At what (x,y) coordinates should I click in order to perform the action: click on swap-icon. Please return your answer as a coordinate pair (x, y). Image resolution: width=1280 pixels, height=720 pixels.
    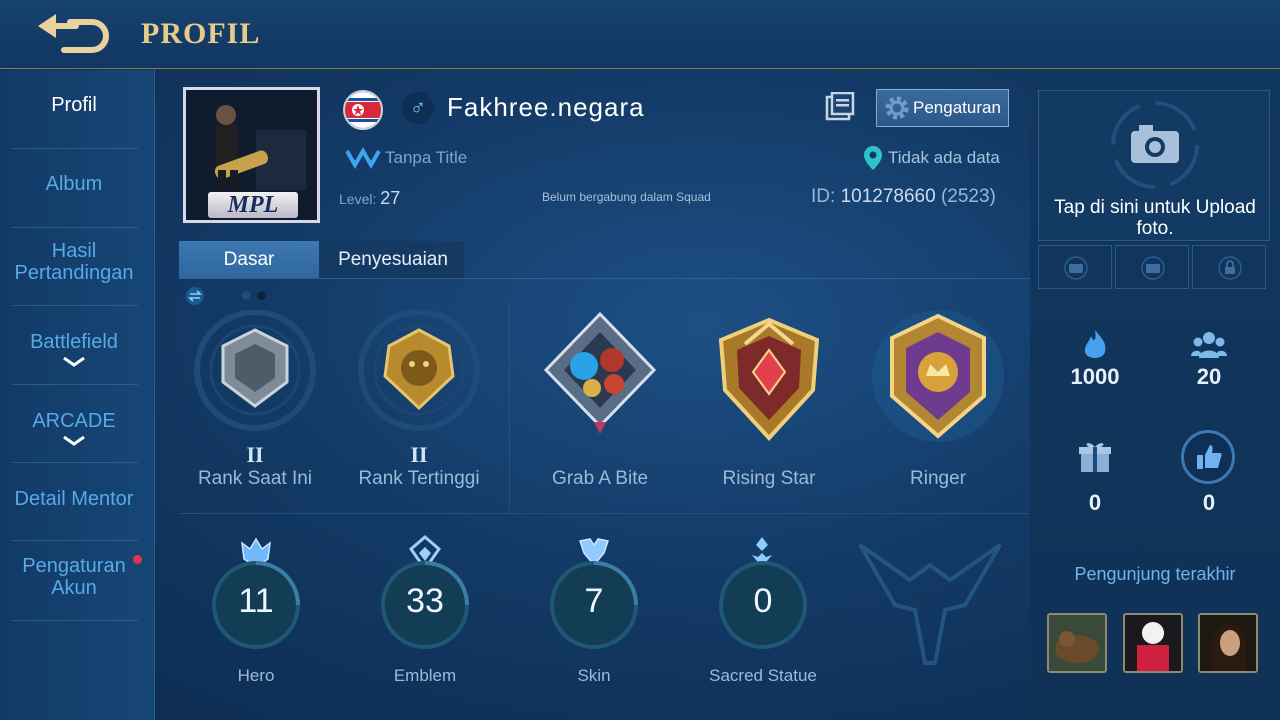
    Looking at the image, I should click on (195, 296).